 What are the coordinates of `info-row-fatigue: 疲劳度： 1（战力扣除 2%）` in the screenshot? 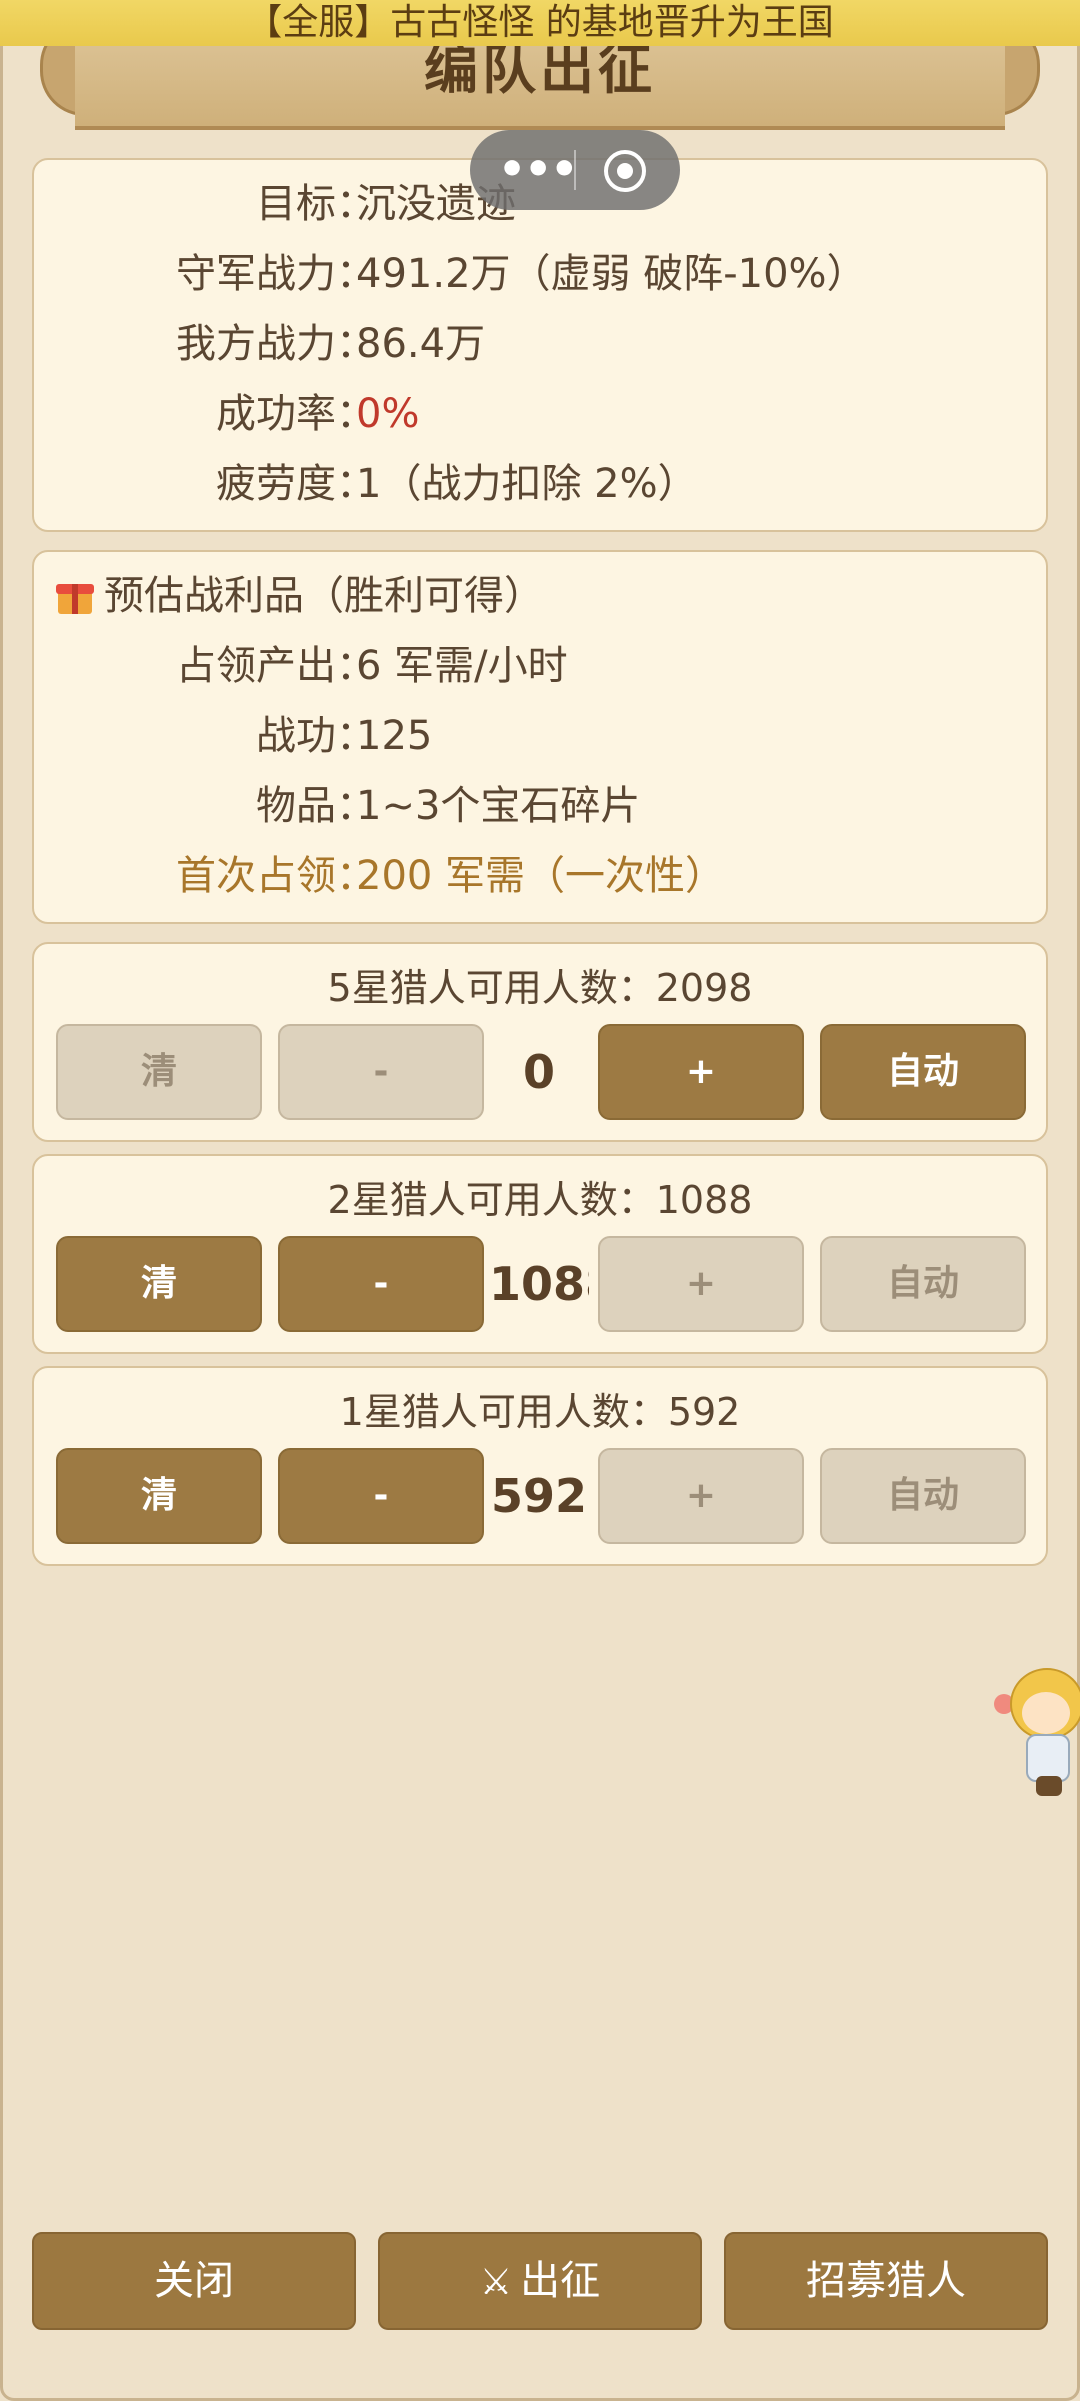 It's located at (540, 484).